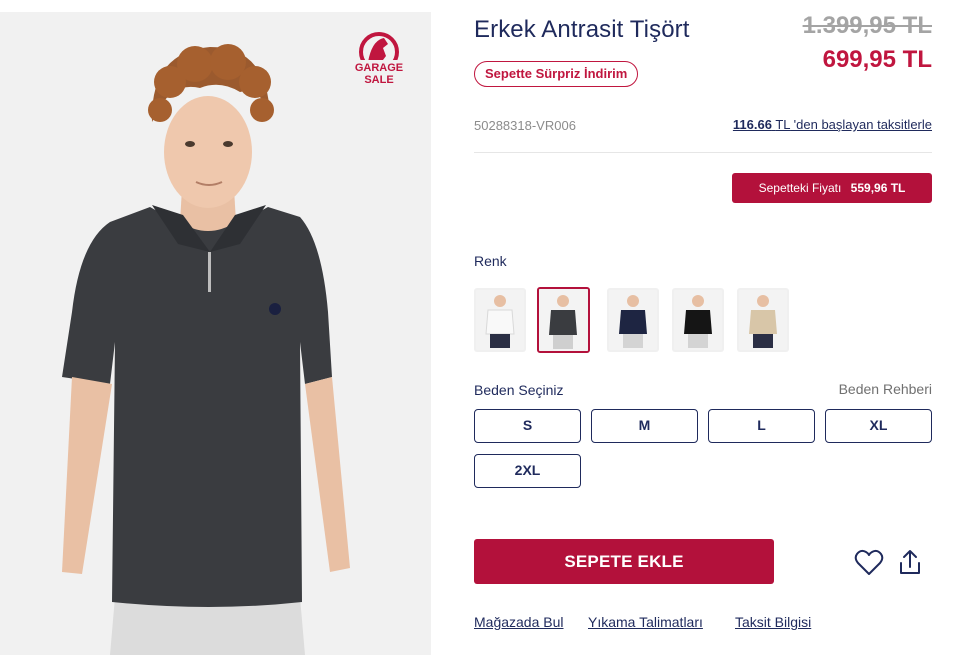 The width and height of the screenshot is (968, 655). Describe the element at coordinates (761, 426) in the screenshot. I see `size-option-l: L` at that location.